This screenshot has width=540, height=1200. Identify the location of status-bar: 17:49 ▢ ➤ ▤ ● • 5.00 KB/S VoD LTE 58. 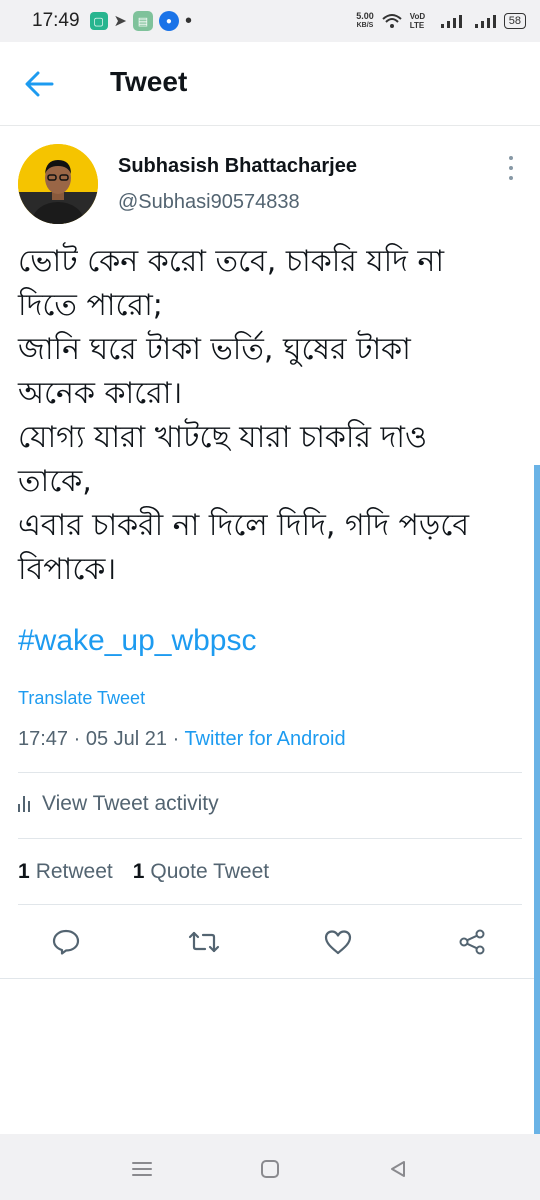
(270, 21).